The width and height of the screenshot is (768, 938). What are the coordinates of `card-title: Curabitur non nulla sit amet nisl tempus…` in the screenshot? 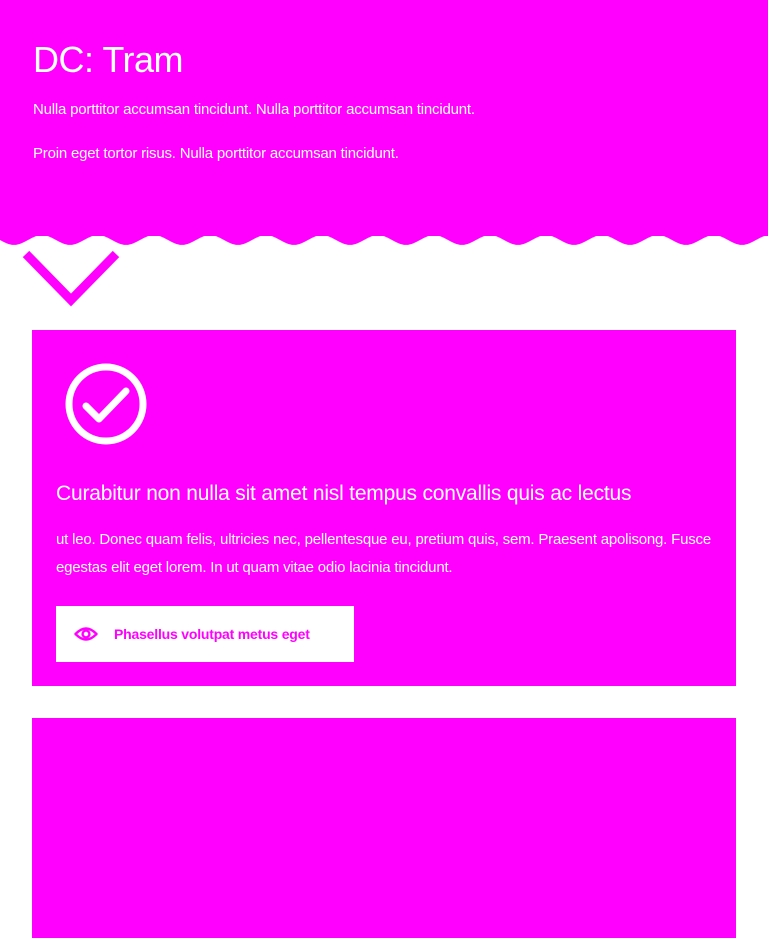 It's located at (344, 493).